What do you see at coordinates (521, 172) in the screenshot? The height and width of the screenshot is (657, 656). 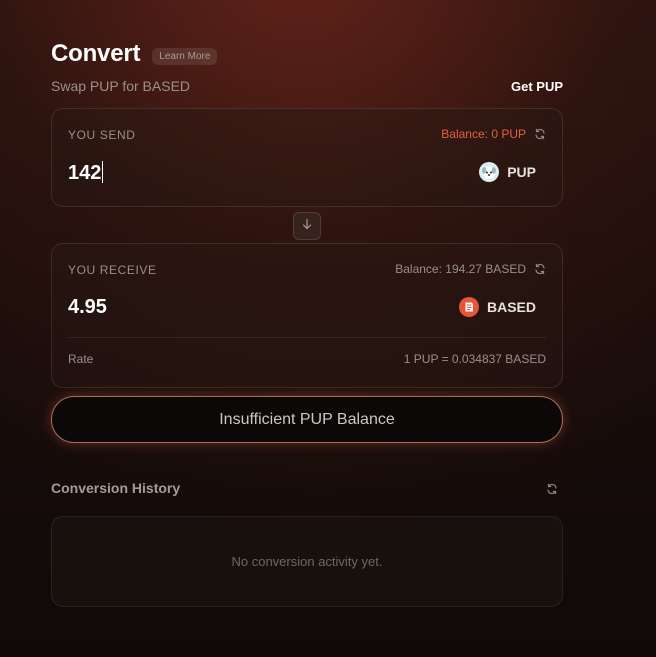 I see `send-token-label: PUP` at bounding box center [521, 172].